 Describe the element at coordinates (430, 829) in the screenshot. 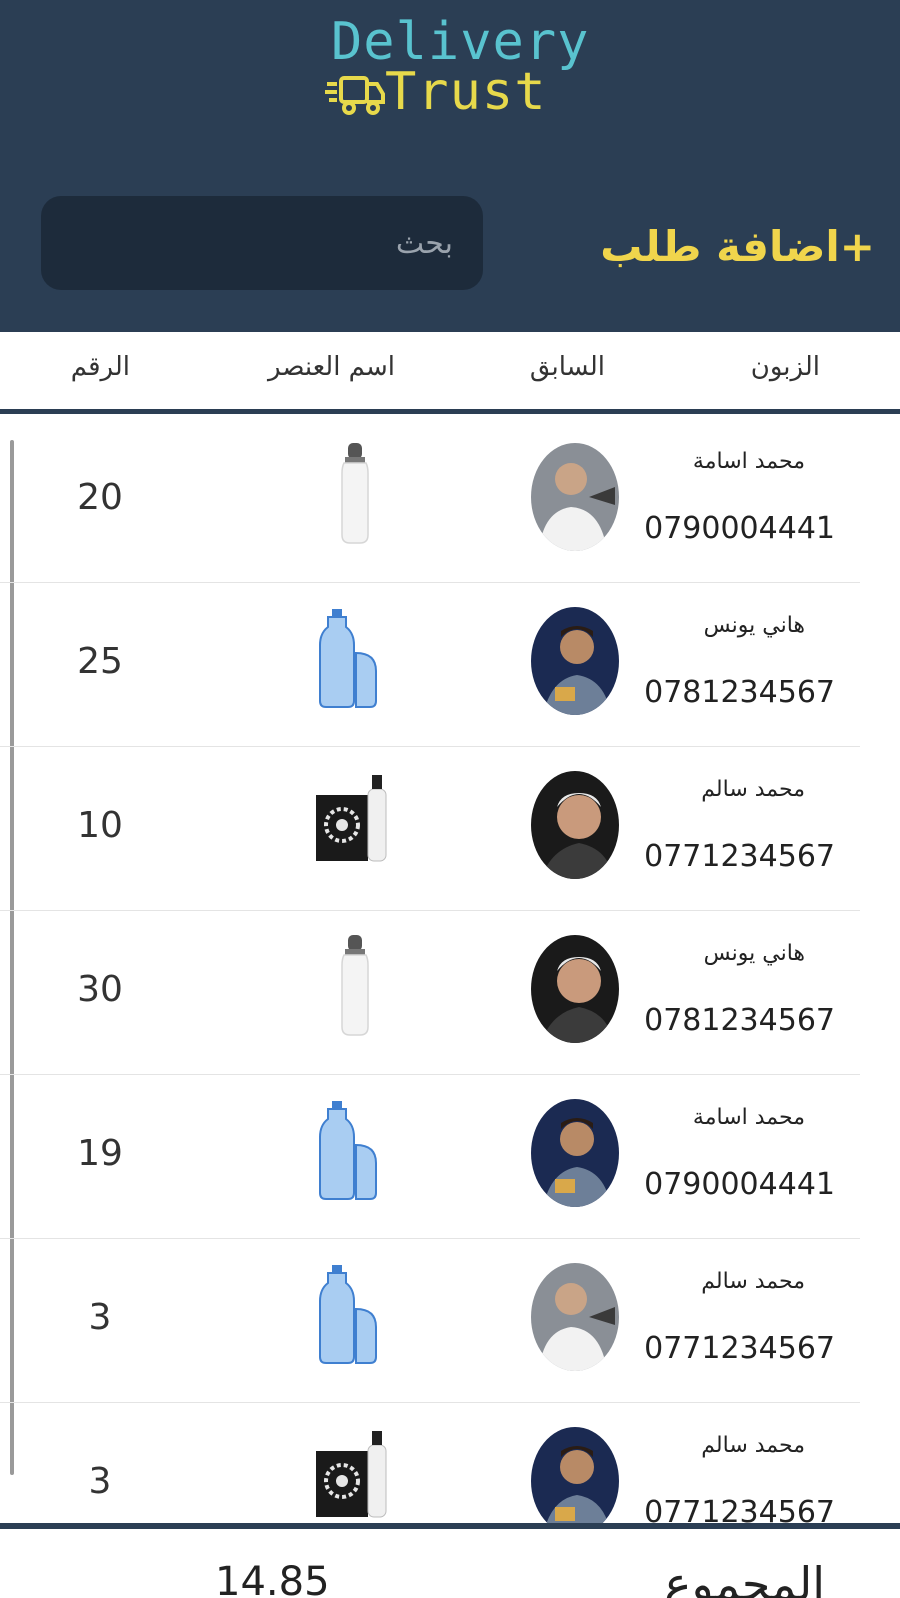

I see `table-row: 10 محمد سالم 0771234567` at that location.